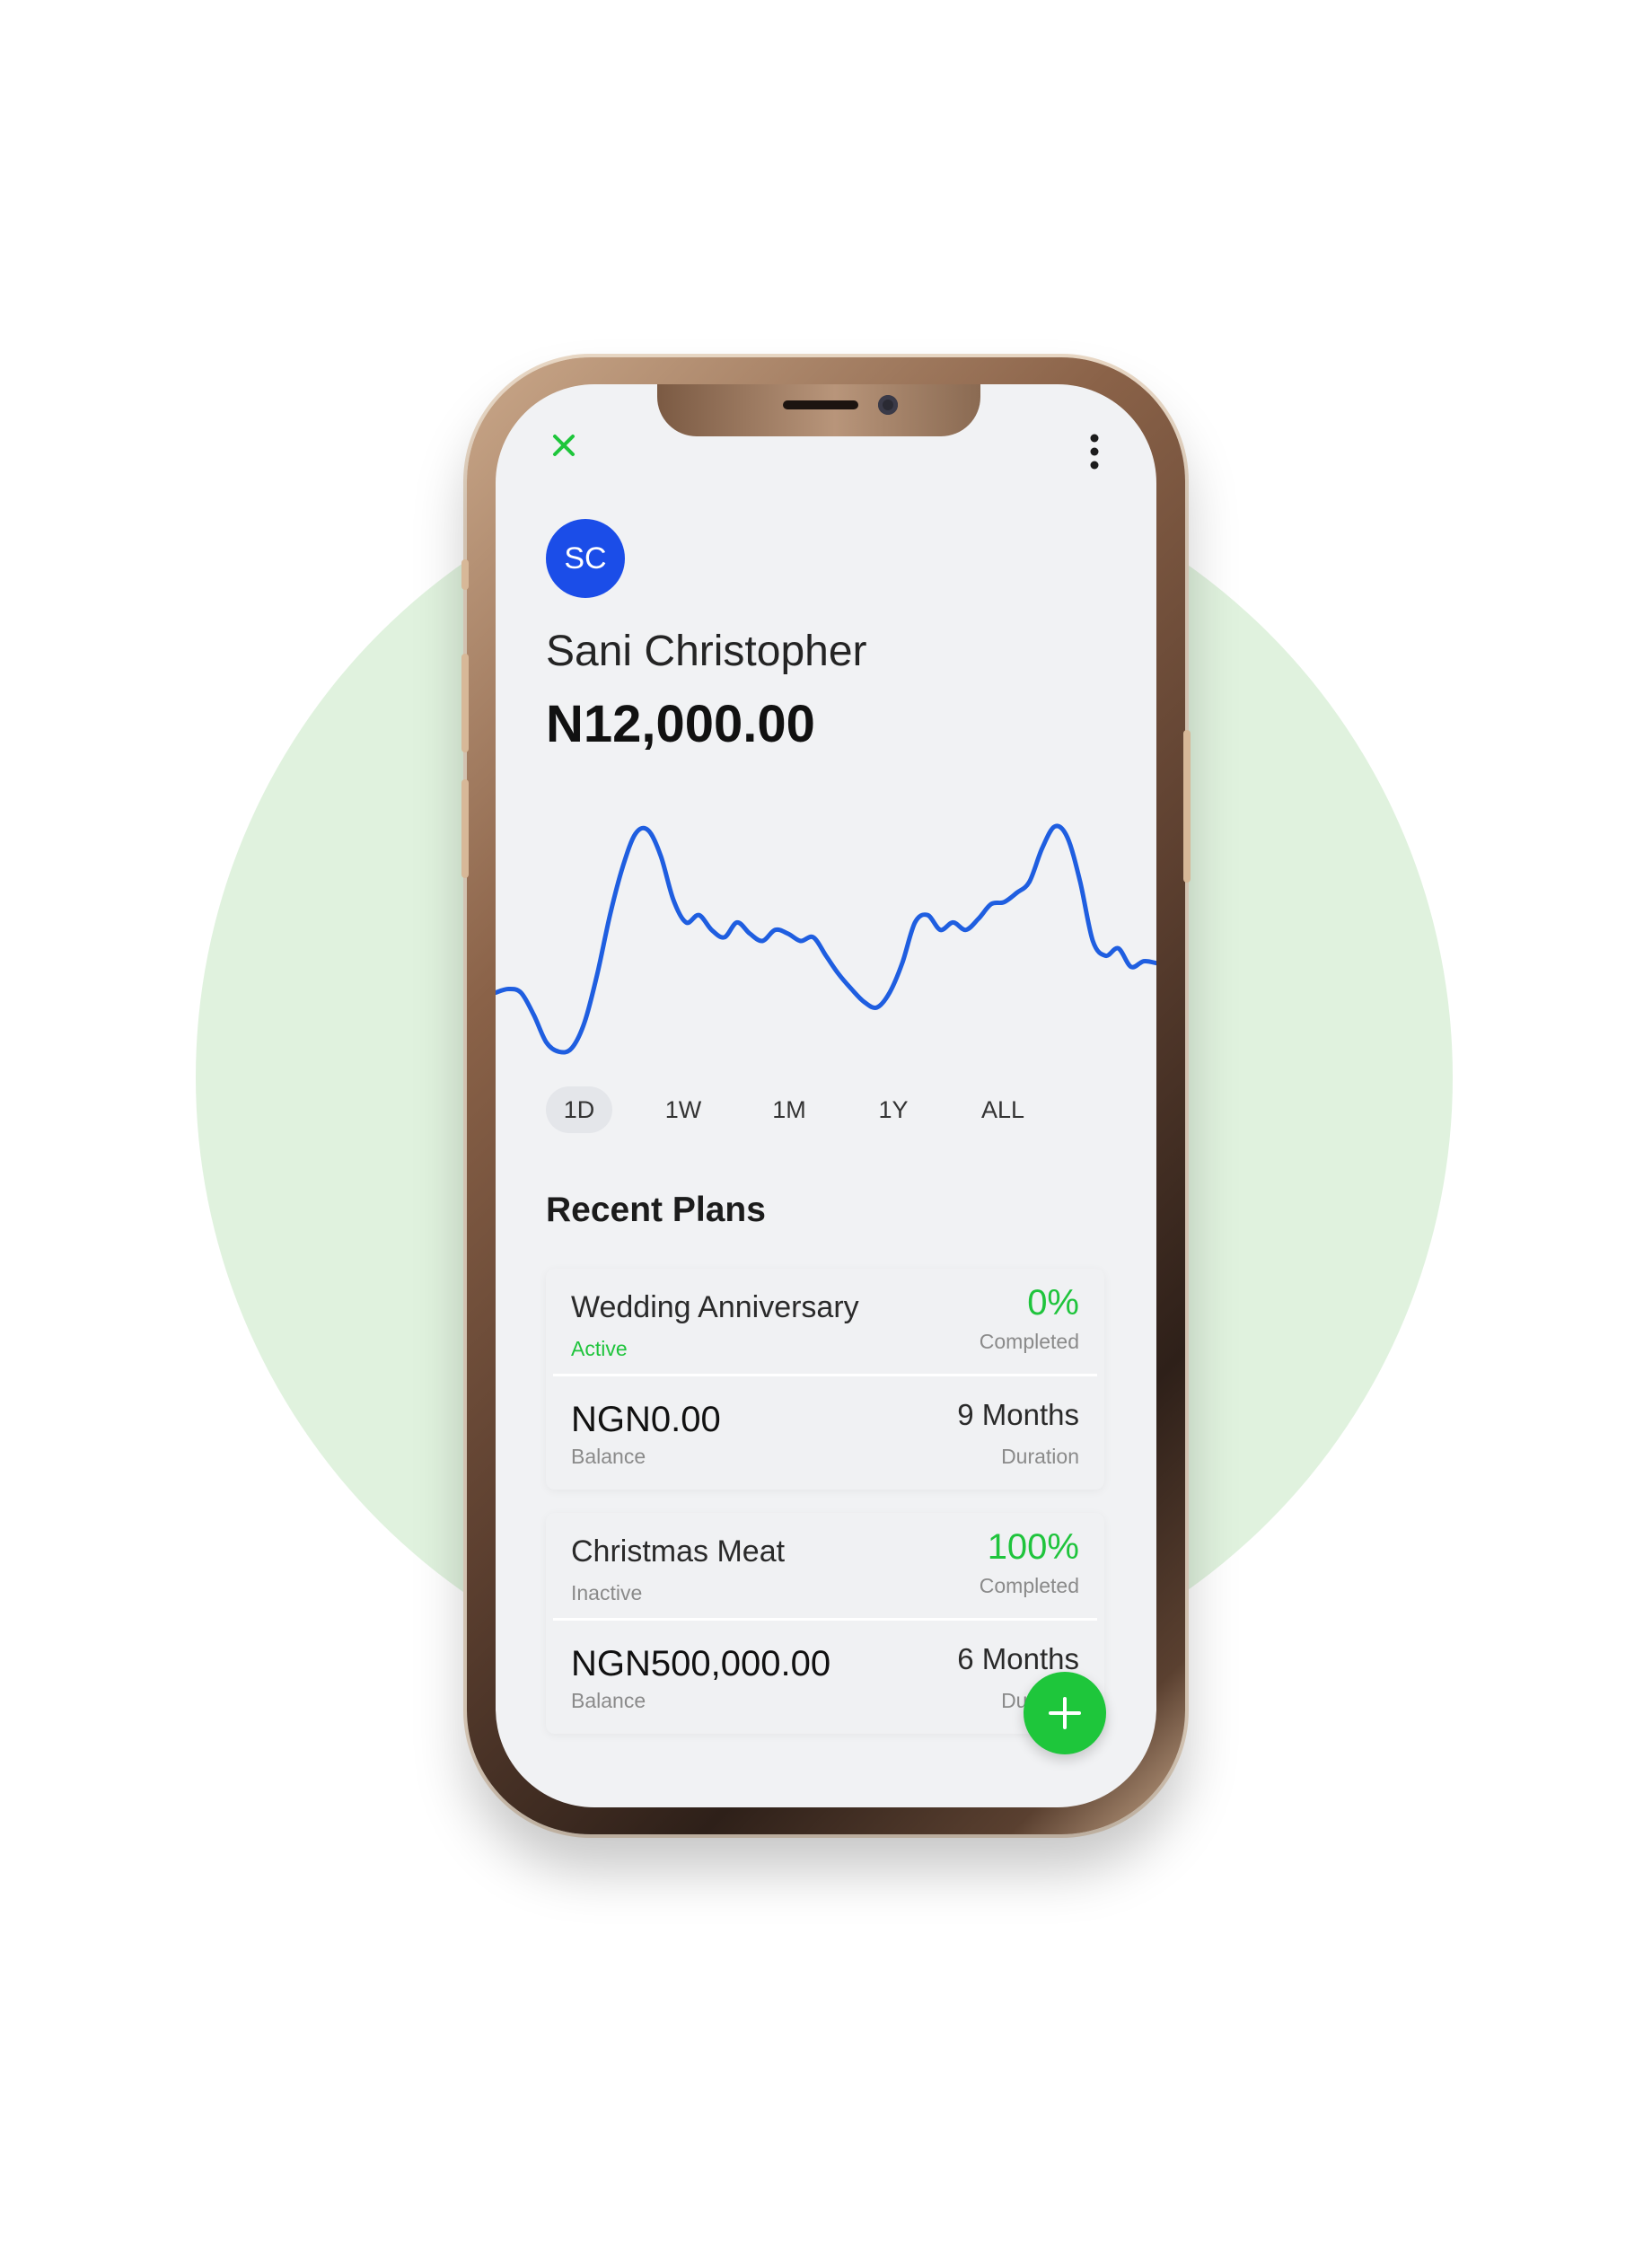 The width and height of the screenshot is (1652, 2259). What do you see at coordinates (579, 1109) in the screenshot?
I see `period-1d: 1D` at bounding box center [579, 1109].